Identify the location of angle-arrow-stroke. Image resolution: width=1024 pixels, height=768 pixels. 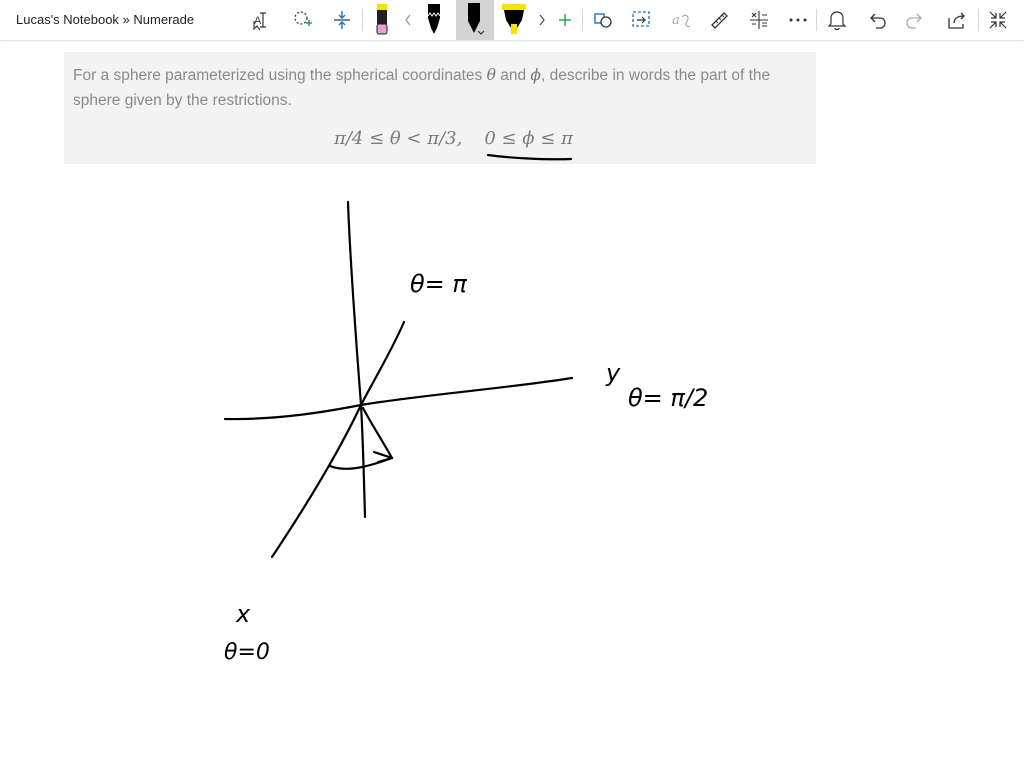
(377, 435).